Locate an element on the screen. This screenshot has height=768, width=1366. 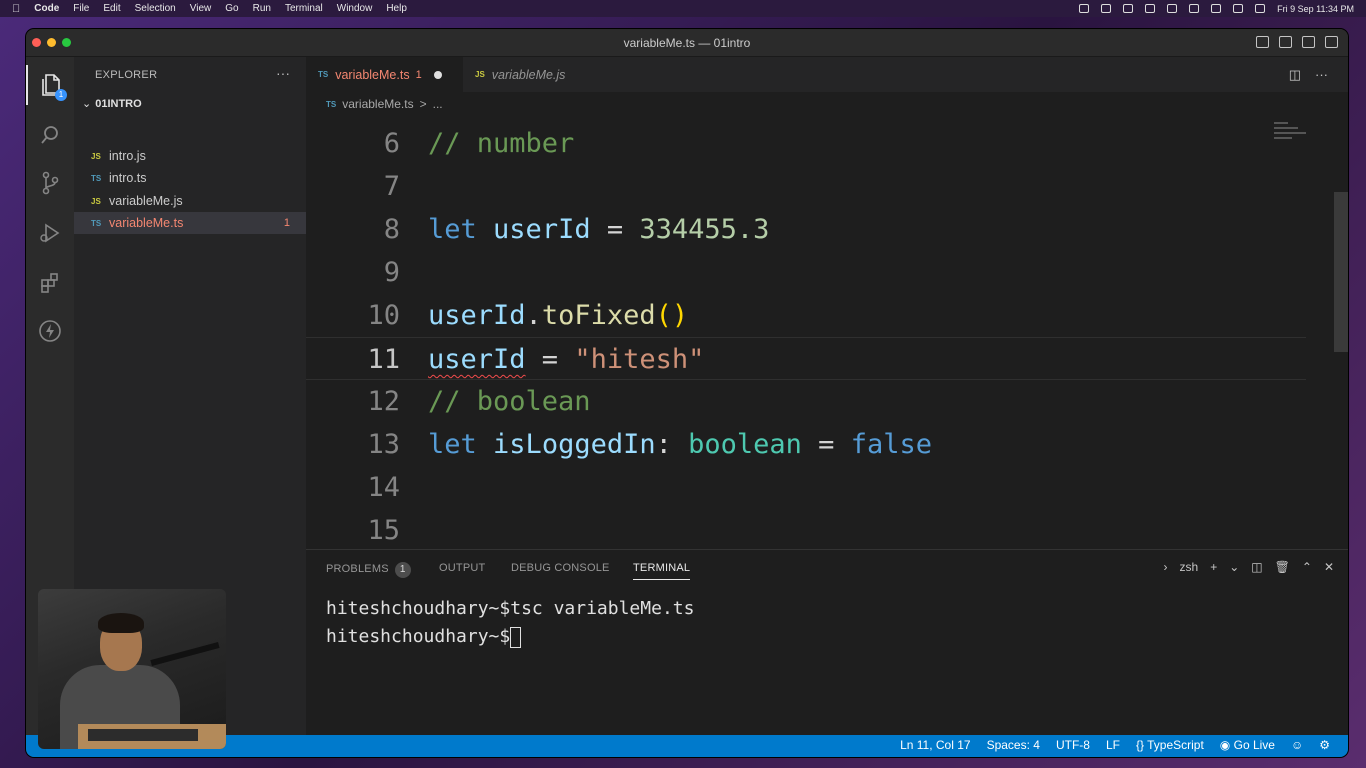
code-line-current: 11 userId = "hitesh" is located at coordinates (806, 358).